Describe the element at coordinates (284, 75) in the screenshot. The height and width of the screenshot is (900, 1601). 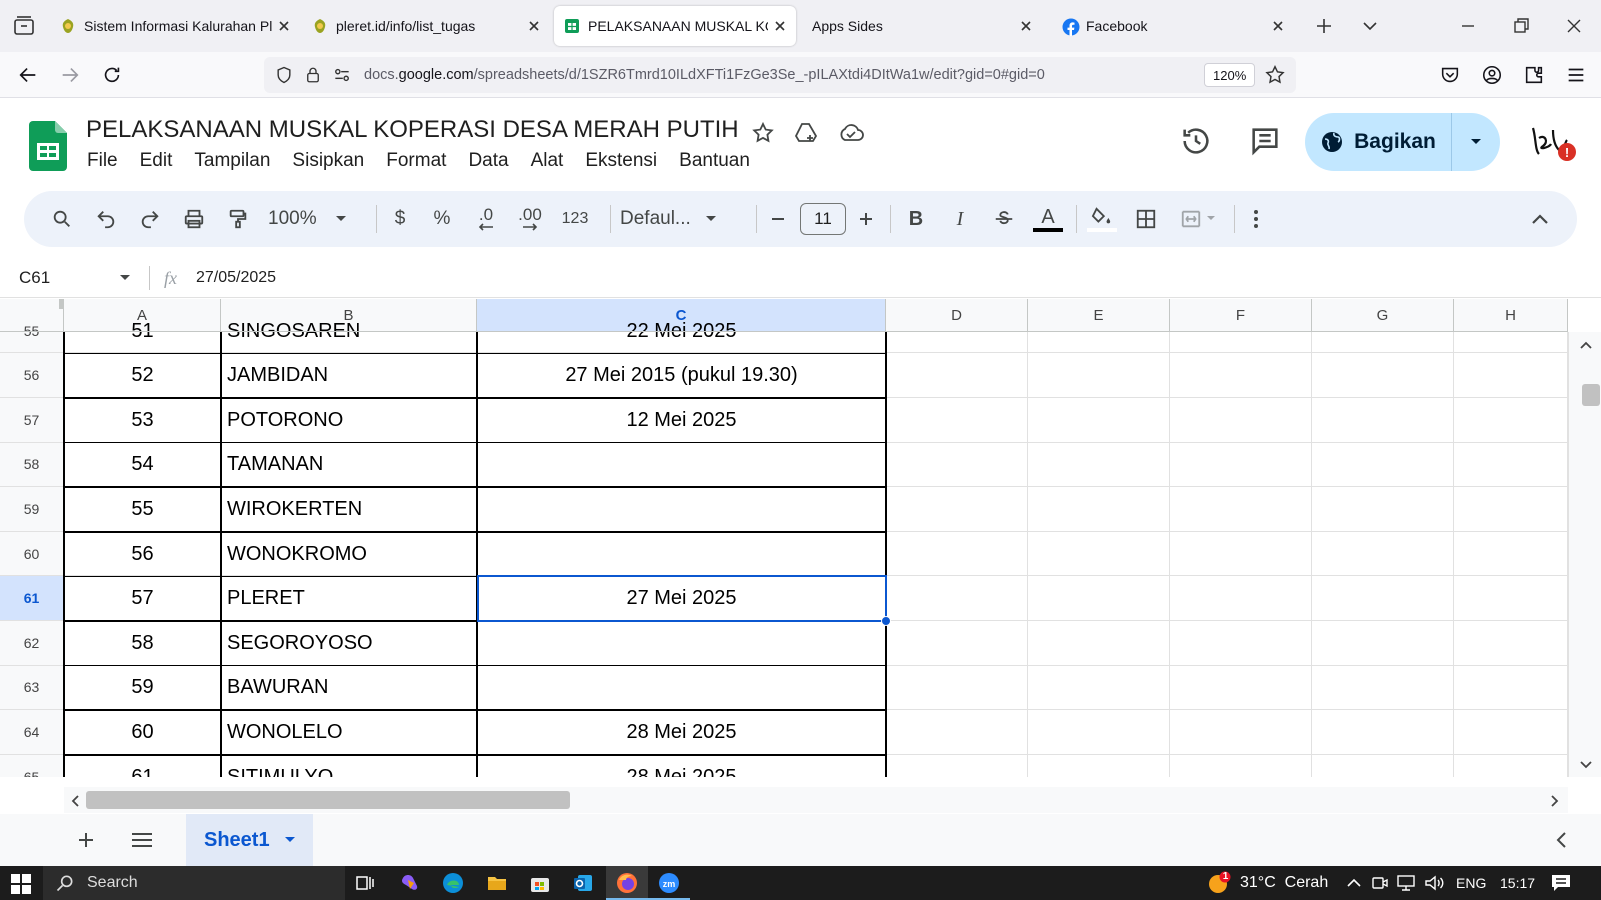
I see `tracking-protection-shield-icon` at that location.